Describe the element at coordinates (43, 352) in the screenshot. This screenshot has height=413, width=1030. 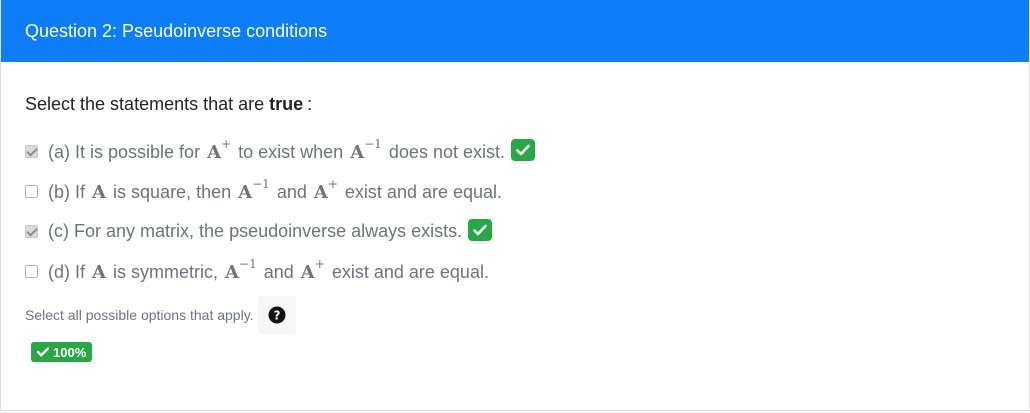
I see `check-icon` at that location.